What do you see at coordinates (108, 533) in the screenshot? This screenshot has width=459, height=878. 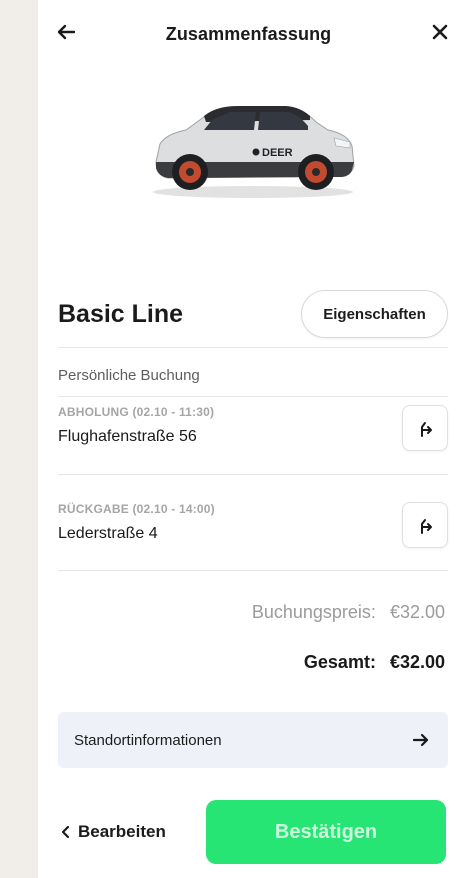 I see `return-address: Lederstraße 4` at bounding box center [108, 533].